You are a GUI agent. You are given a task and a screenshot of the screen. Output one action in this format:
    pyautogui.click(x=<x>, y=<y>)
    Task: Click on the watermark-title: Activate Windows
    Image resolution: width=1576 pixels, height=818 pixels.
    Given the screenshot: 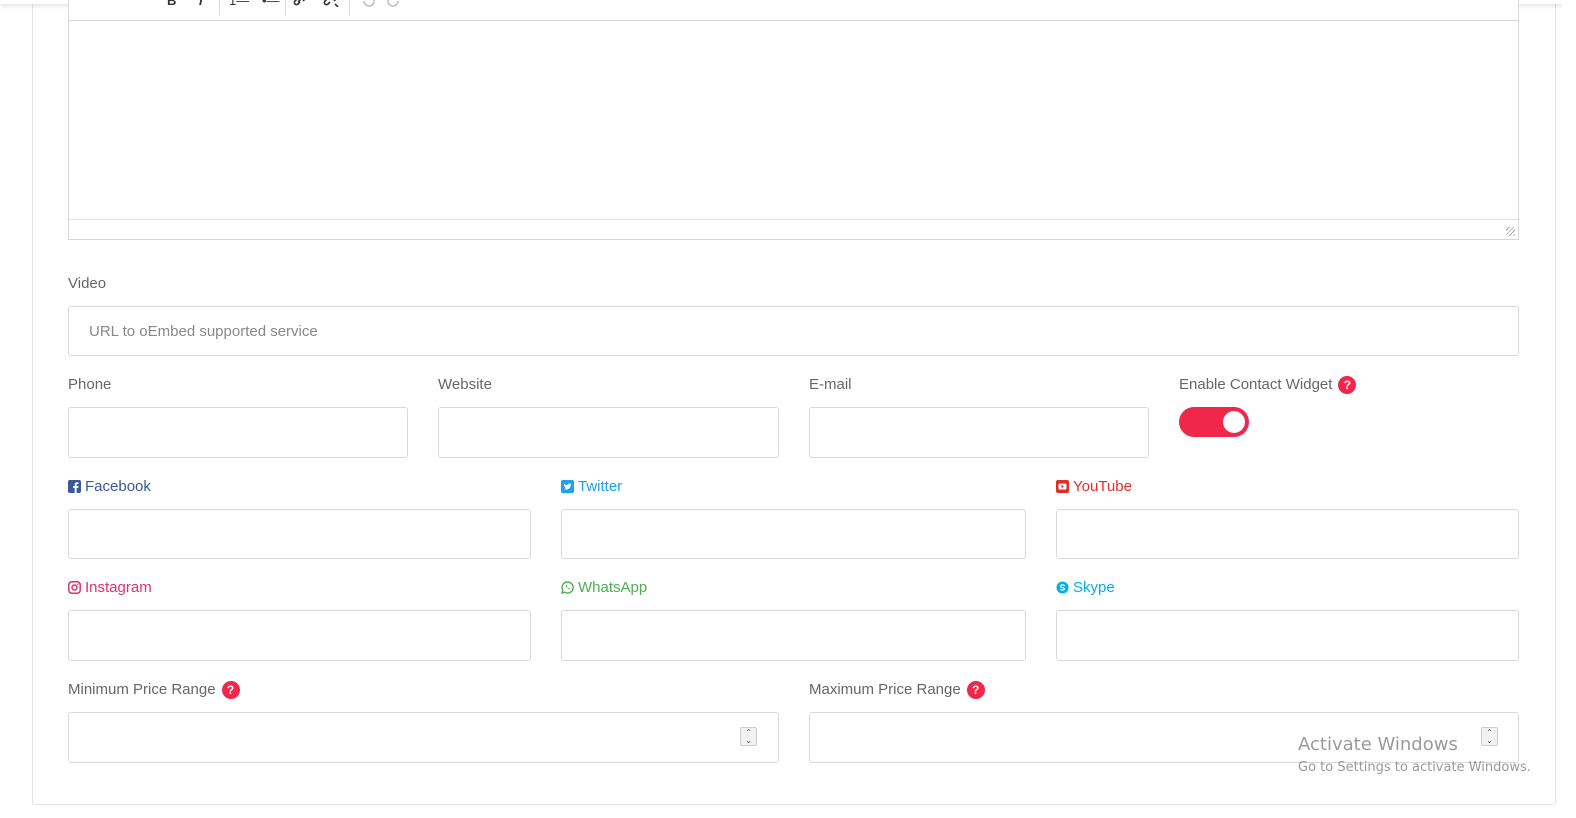 What is the action you would take?
    pyautogui.click(x=1378, y=744)
    